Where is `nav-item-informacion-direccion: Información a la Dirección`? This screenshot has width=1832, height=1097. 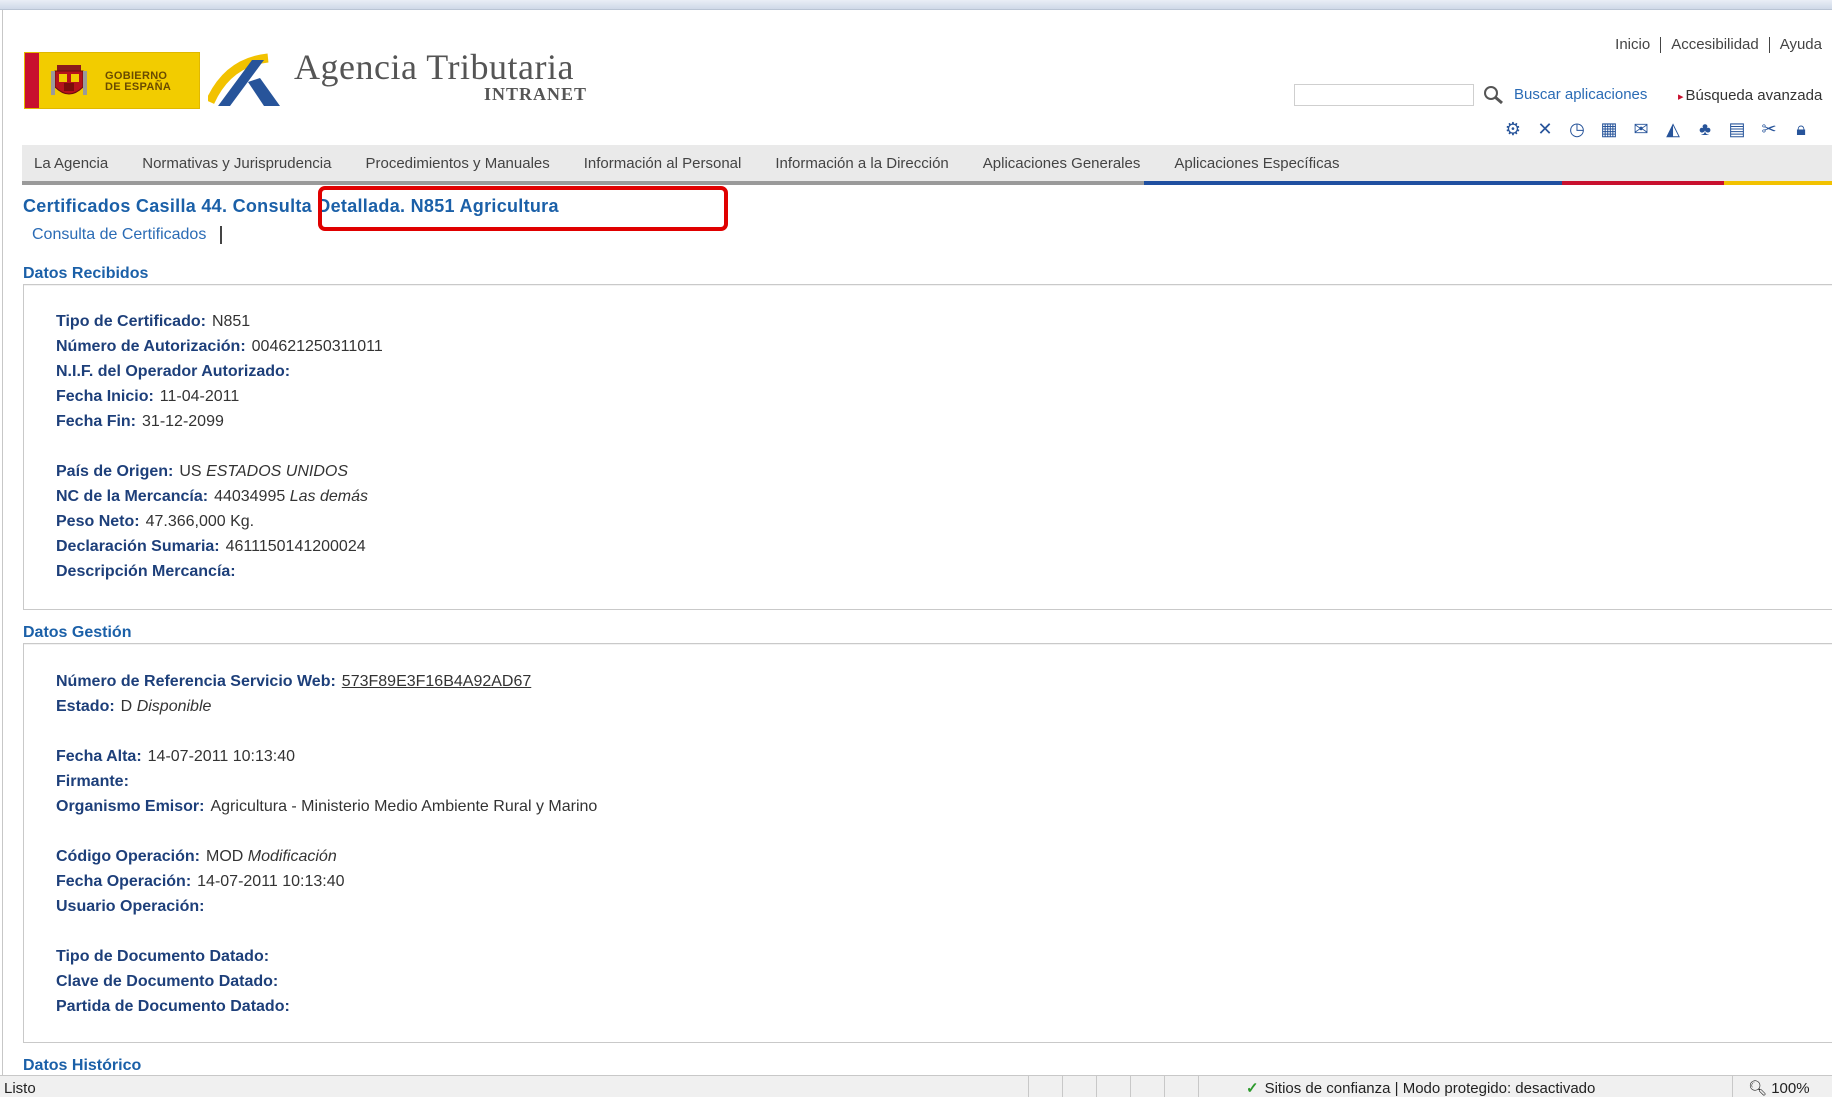 nav-item-informacion-direccion: Información a la Dirección is located at coordinates (861, 163).